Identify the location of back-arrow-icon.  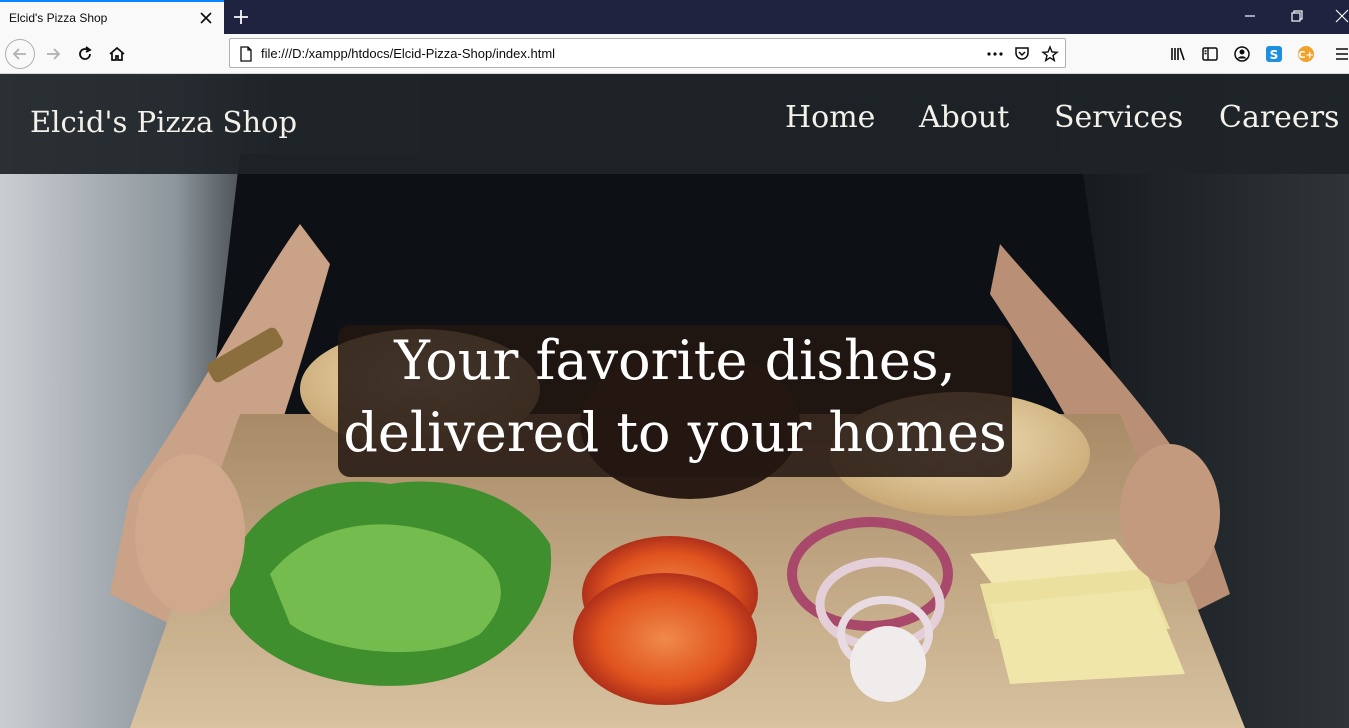
(19, 54).